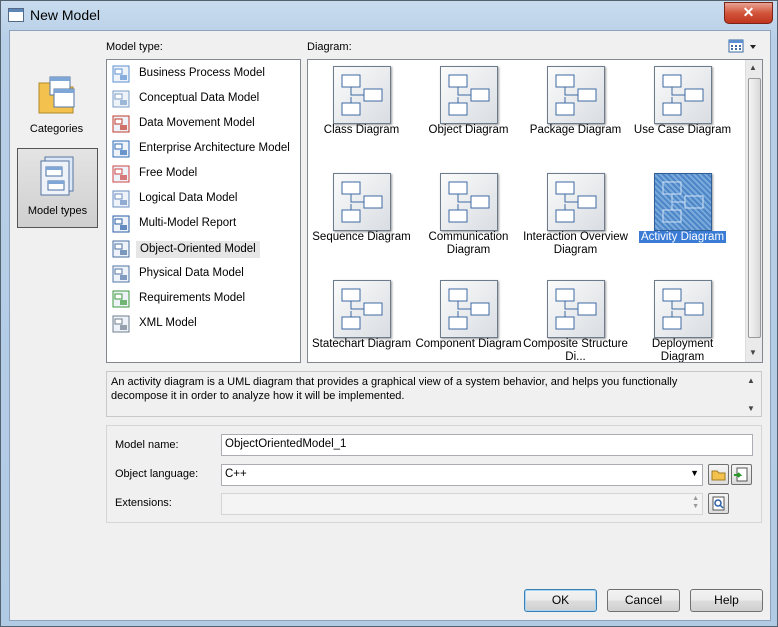 The image size is (778, 627). What do you see at coordinates (188, 198) in the screenshot?
I see `model-type-label: Logical Data Model` at bounding box center [188, 198].